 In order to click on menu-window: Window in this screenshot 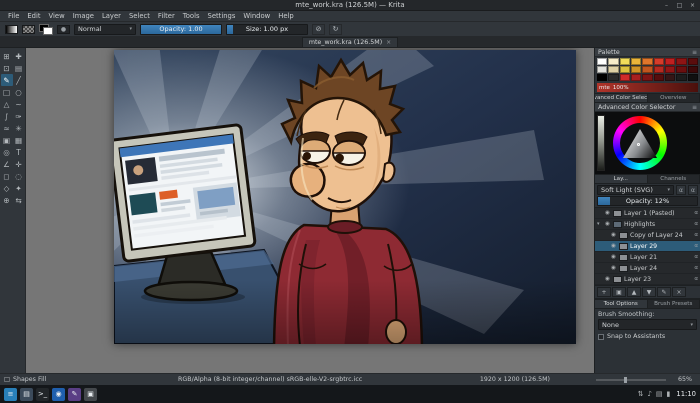, I will do `click(256, 16)`.